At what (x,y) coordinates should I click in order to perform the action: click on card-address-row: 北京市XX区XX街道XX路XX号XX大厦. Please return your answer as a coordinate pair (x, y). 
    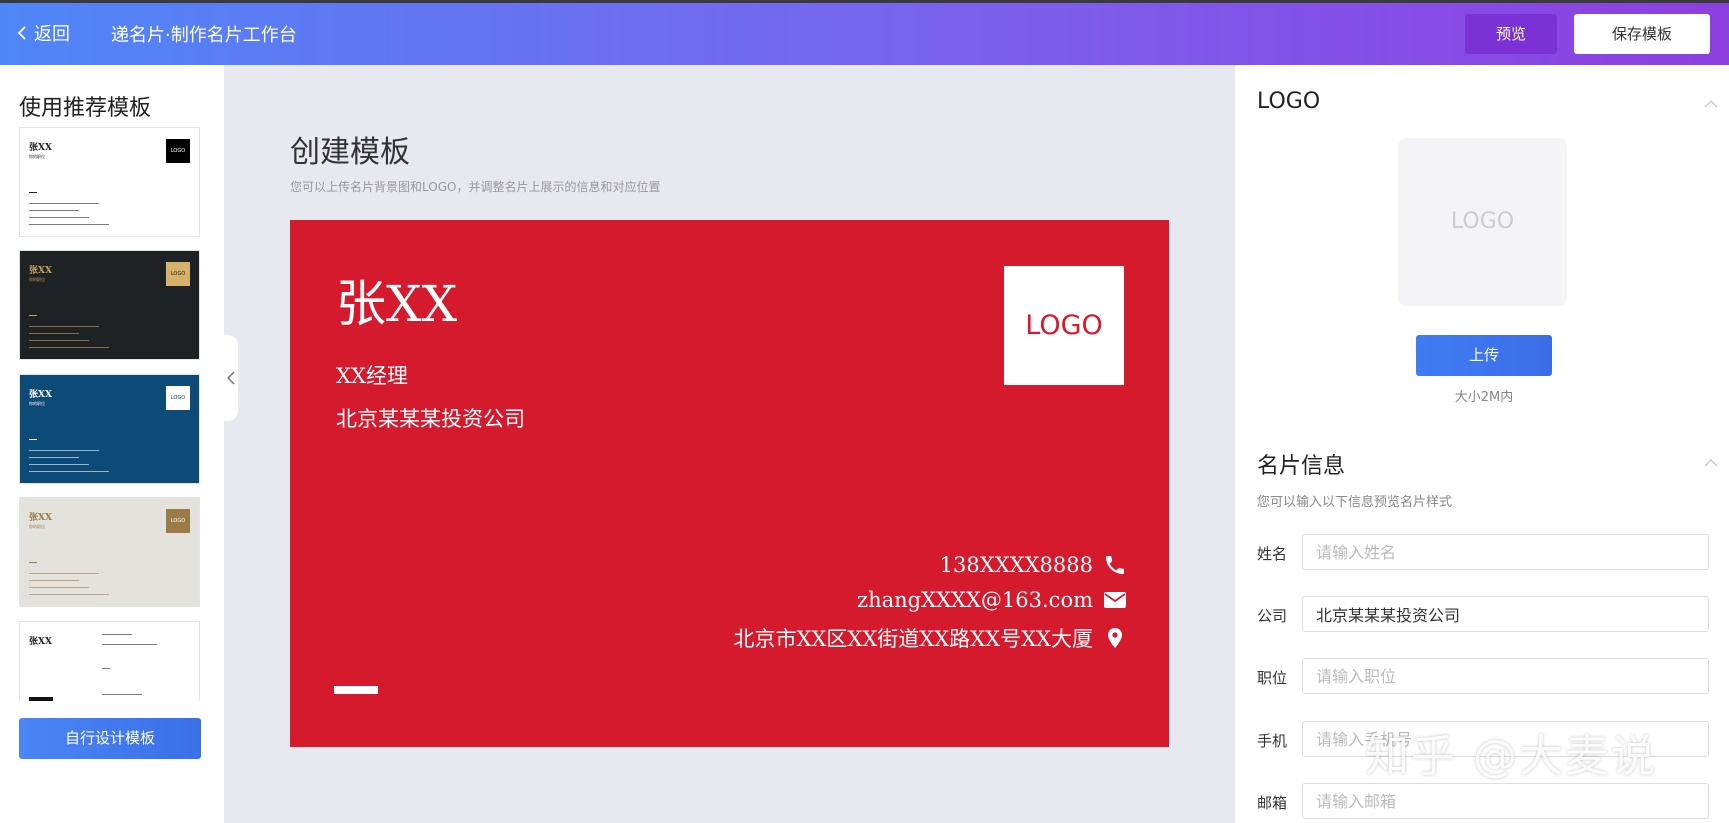
    Looking at the image, I should click on (930, 638).